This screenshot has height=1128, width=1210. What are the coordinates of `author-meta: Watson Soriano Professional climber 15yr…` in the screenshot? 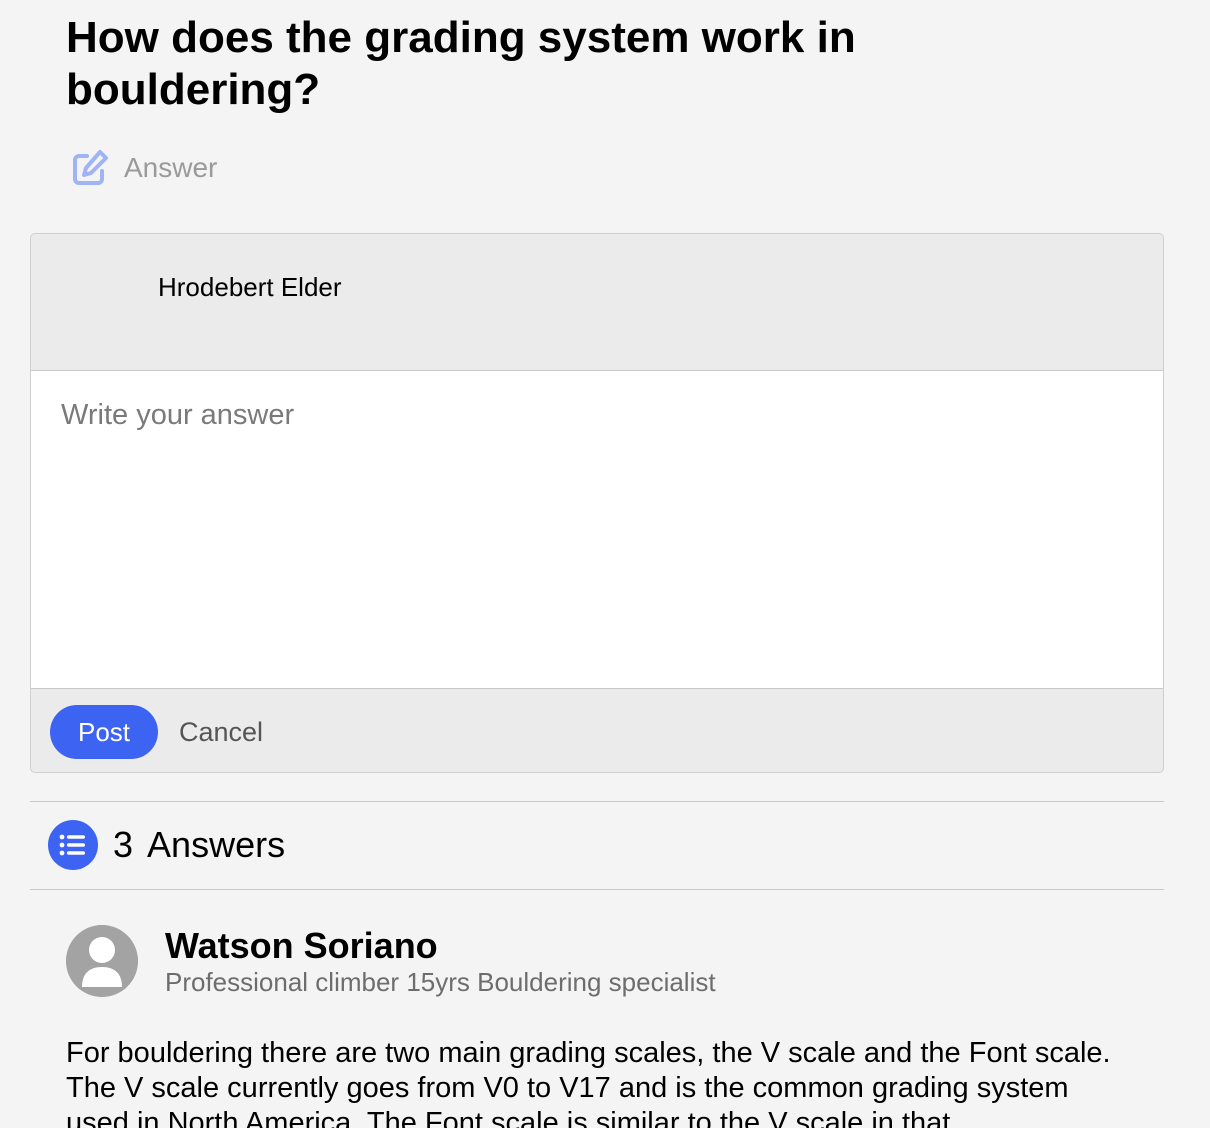 It's located at (440, 961).